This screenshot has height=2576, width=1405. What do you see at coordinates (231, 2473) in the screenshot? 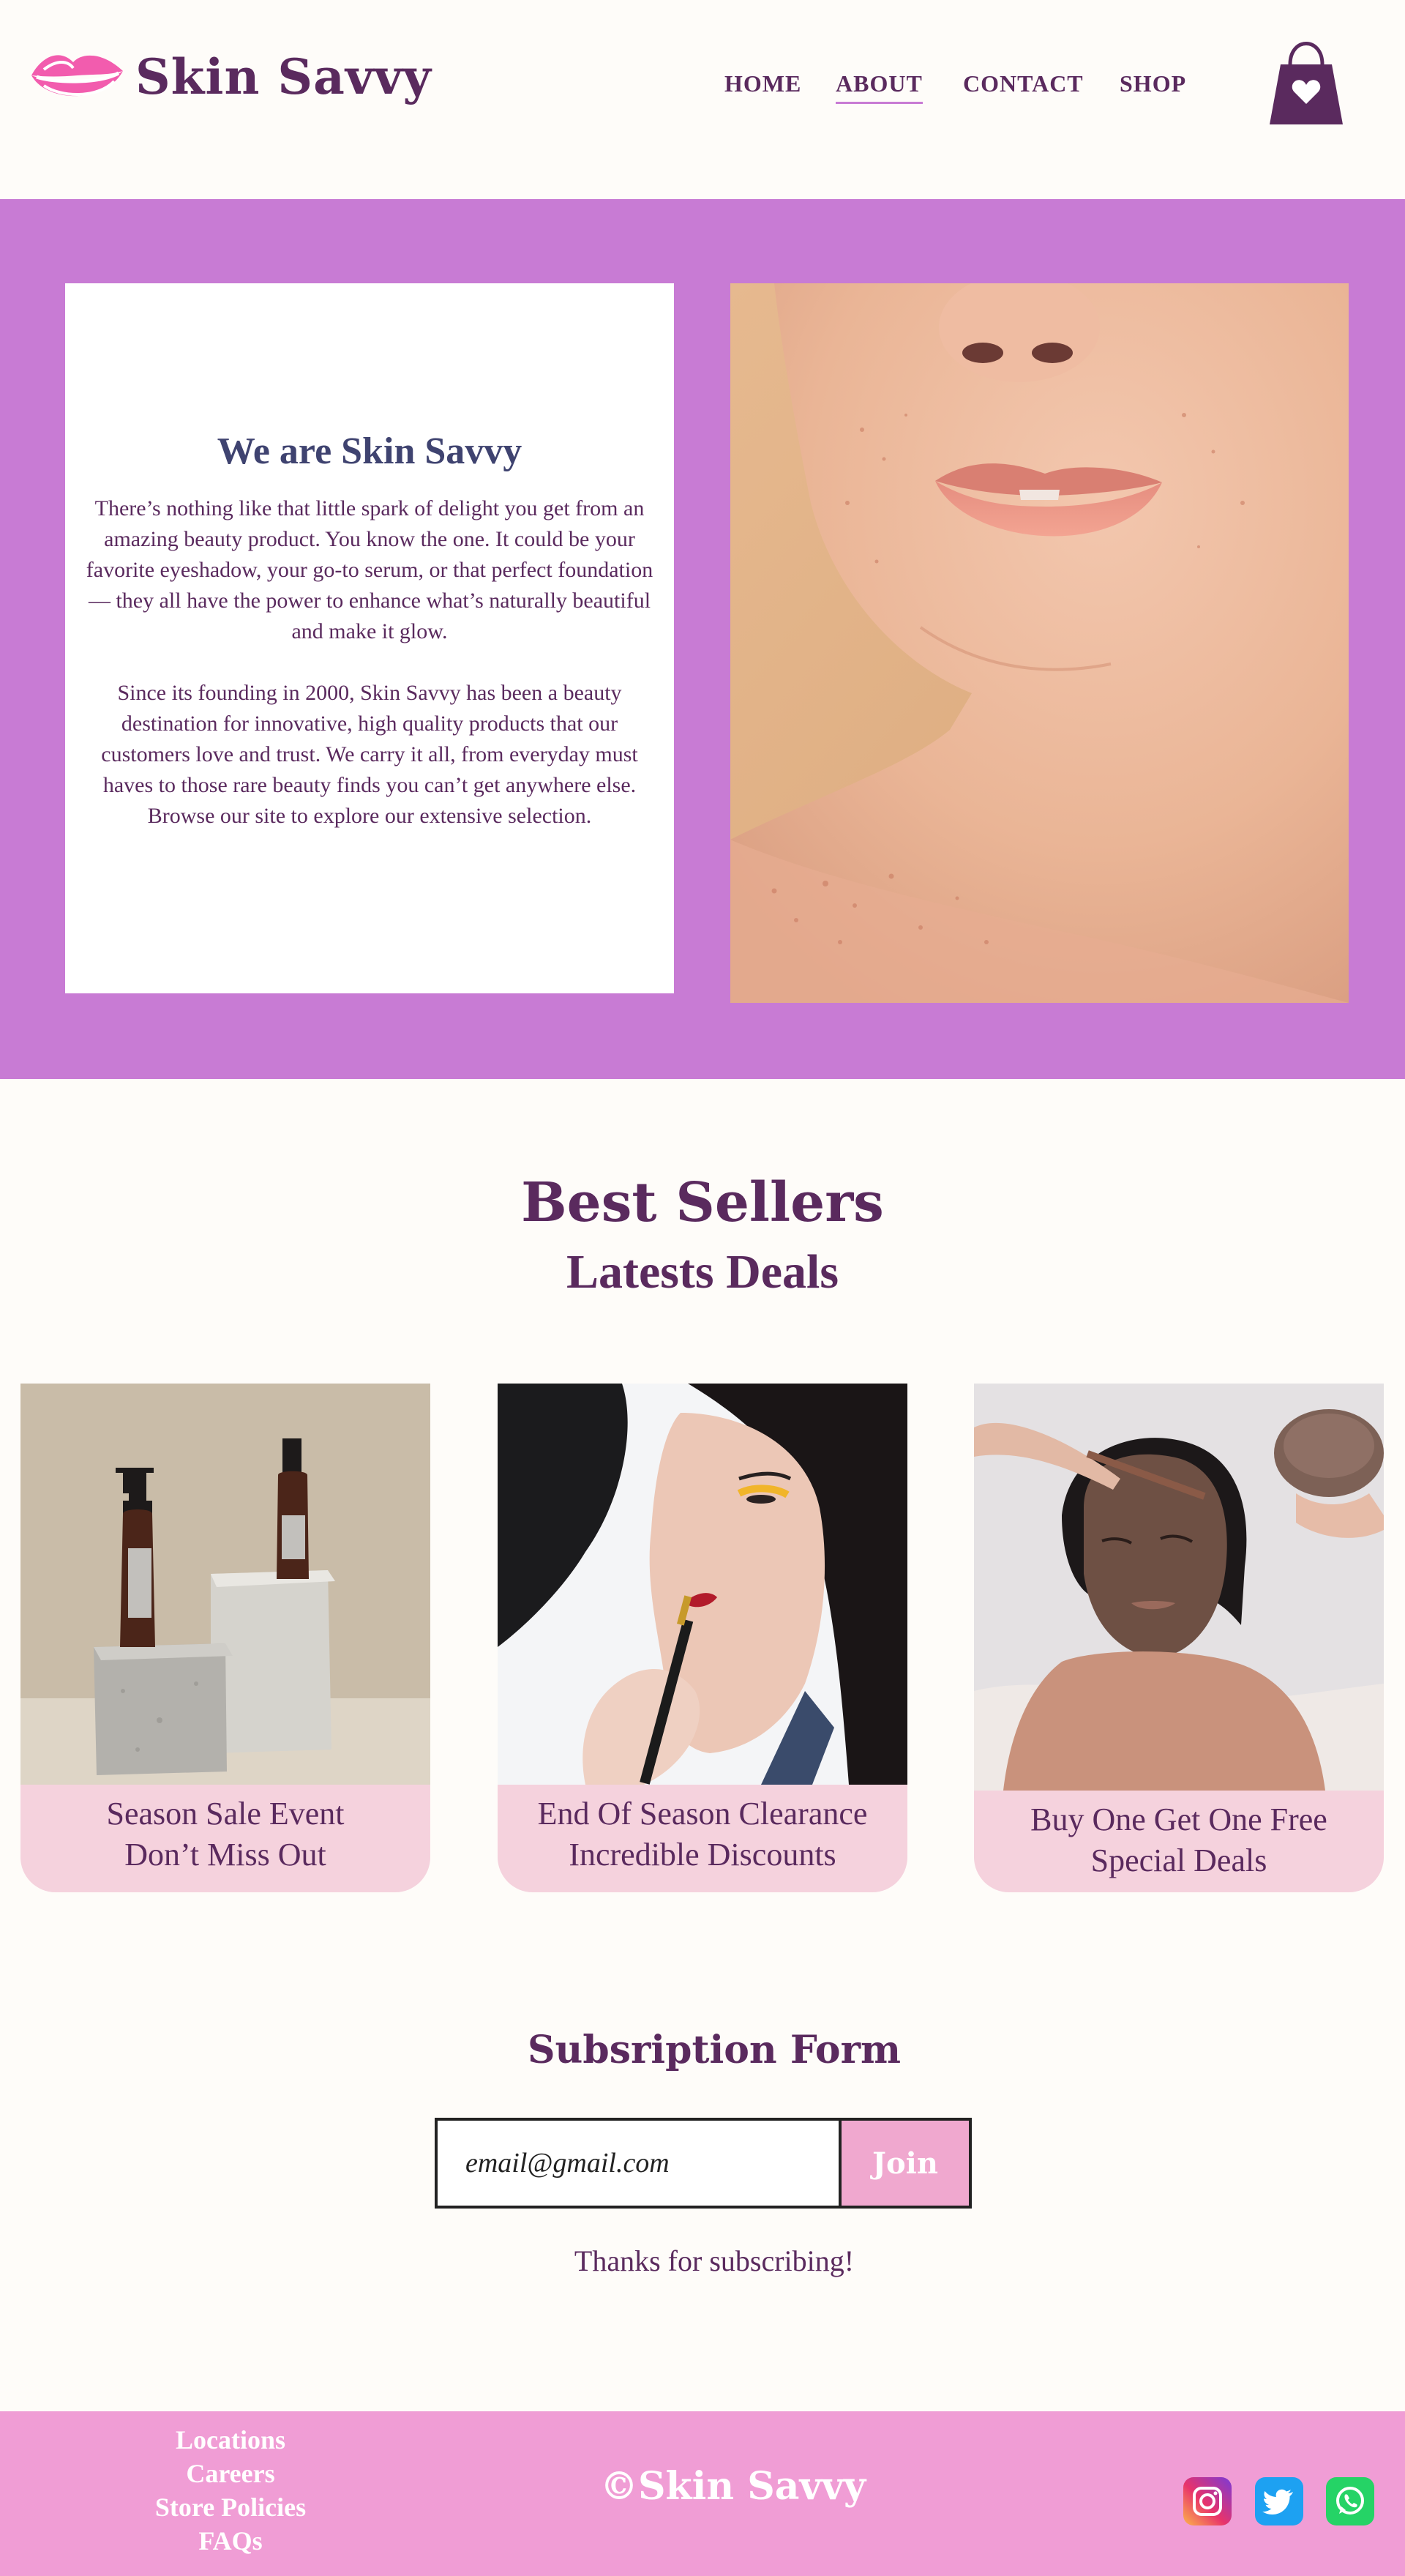
I see `footer-link-careers: Careers` at bounding box center [231, 2473].